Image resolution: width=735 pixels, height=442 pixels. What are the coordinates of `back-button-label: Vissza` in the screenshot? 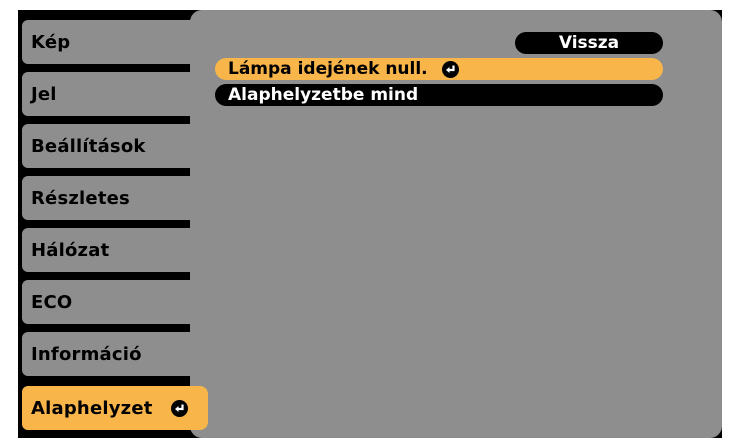 It's located at (589, 43).